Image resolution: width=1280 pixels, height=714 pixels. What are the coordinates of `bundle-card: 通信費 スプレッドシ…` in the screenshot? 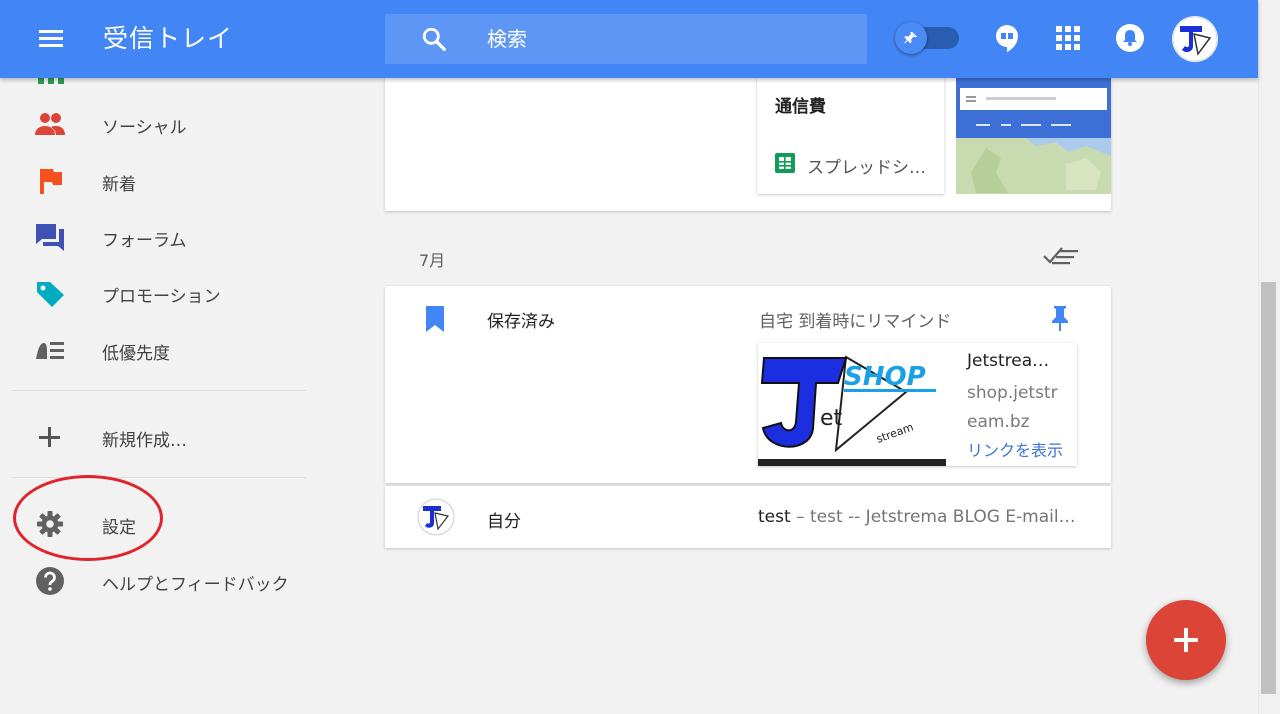 It's located at (748, 144).